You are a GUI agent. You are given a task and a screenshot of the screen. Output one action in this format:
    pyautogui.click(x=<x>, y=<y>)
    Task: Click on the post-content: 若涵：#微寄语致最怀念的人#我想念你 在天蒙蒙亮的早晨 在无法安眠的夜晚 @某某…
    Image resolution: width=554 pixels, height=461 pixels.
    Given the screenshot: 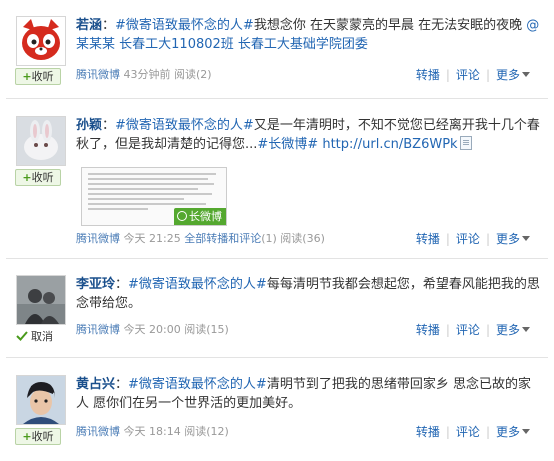 What is the action you would take?
    pyautogui.click(x=308, y=35)
    